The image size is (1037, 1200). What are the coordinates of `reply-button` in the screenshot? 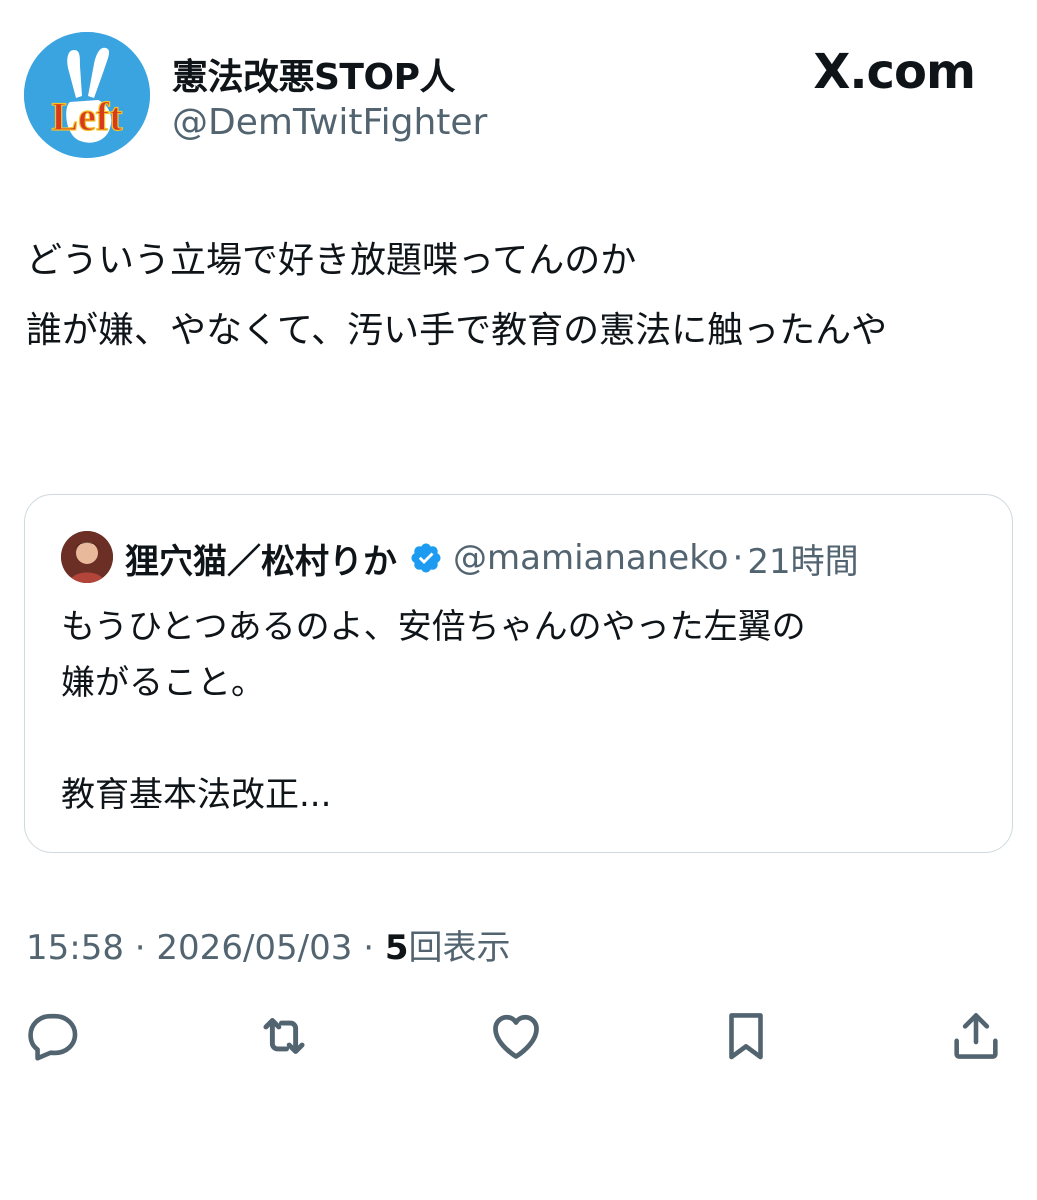 It's located at (54, 1036).